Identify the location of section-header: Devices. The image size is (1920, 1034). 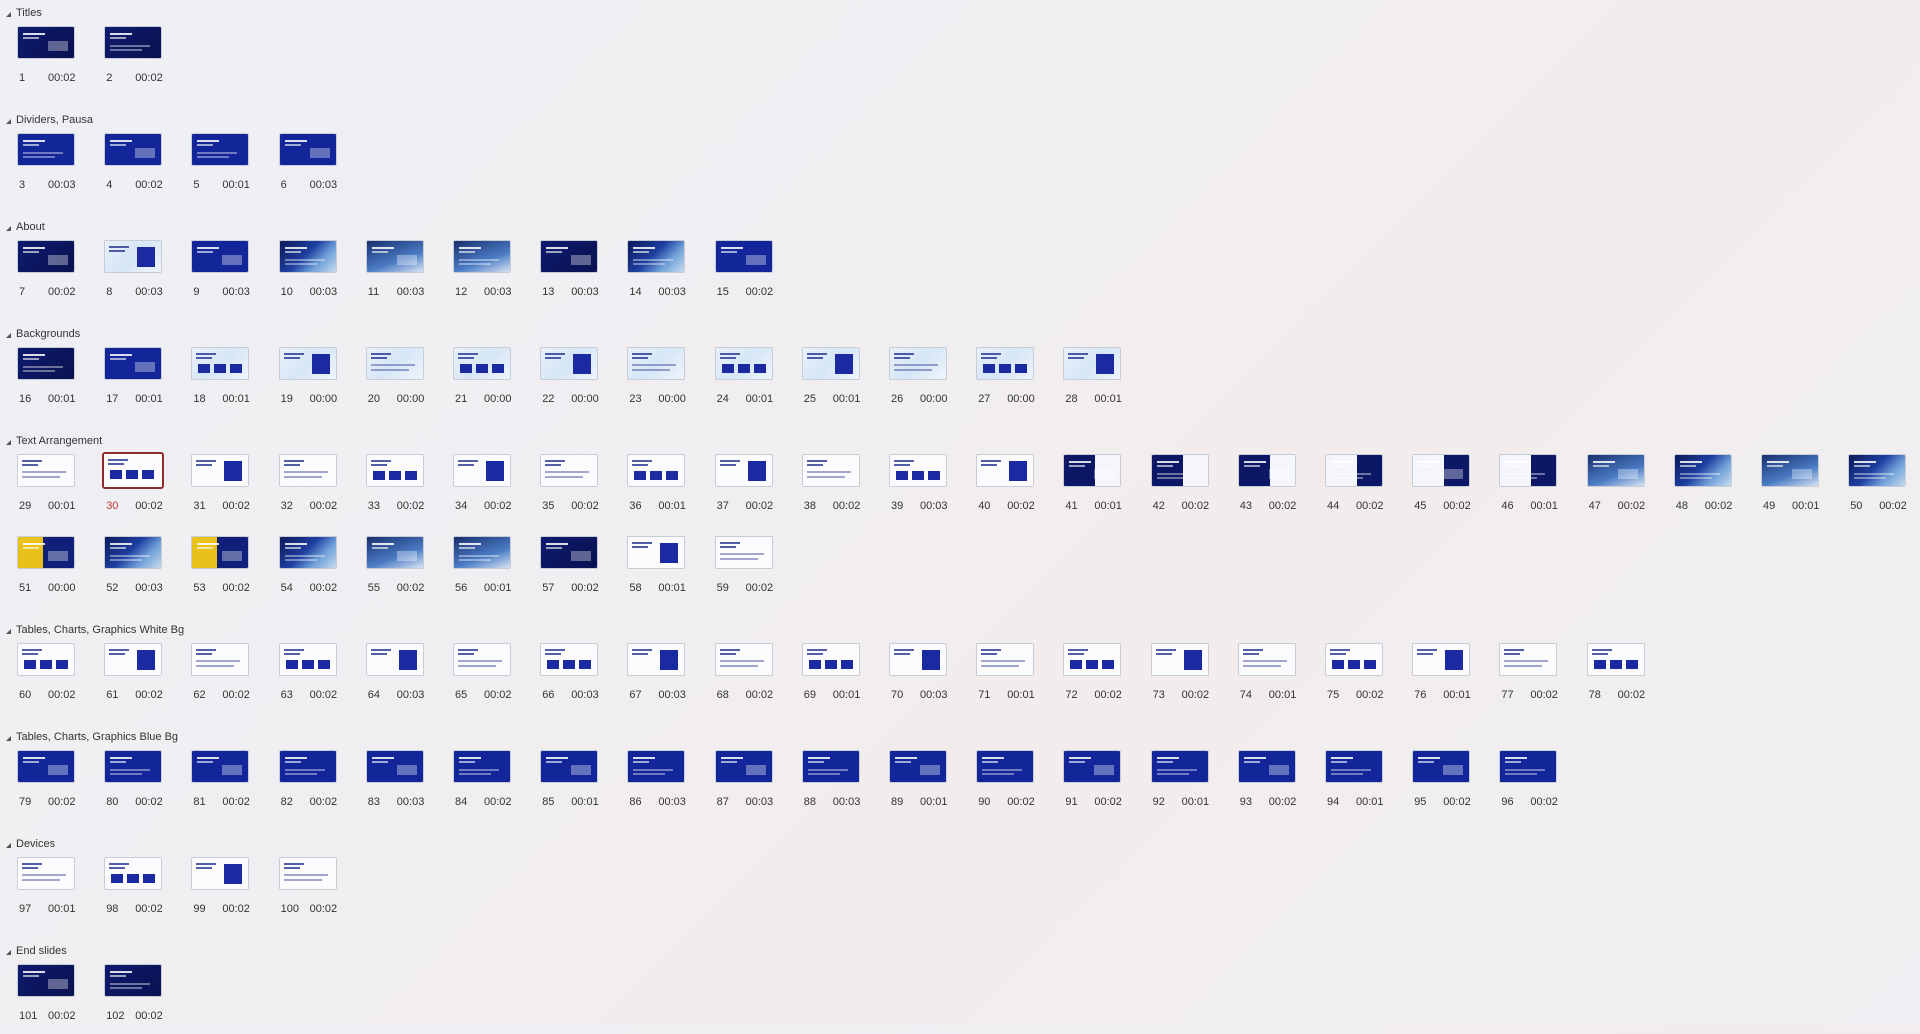
(30, 844).